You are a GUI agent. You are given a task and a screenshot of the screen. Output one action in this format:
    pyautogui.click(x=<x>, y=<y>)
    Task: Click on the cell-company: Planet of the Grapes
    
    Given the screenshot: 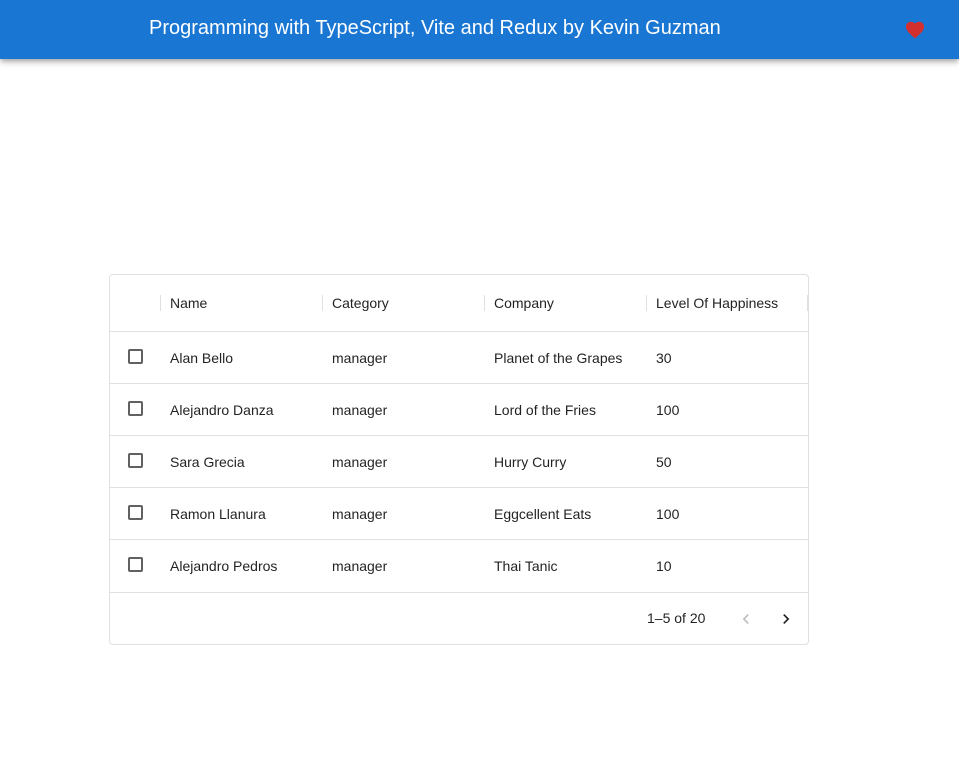 What is the action you would take?
    pyautogui.click(x=558, y=357)
    